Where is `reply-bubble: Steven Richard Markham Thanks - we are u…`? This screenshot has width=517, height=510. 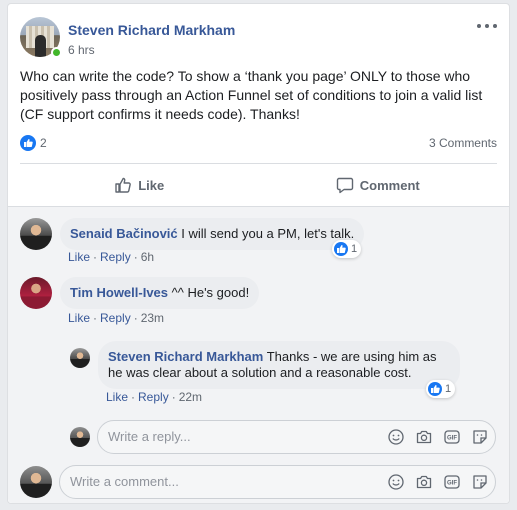
reply-bubble: Steven Richard Markham Thanks - we are u… is located at coordinates (279, 365).